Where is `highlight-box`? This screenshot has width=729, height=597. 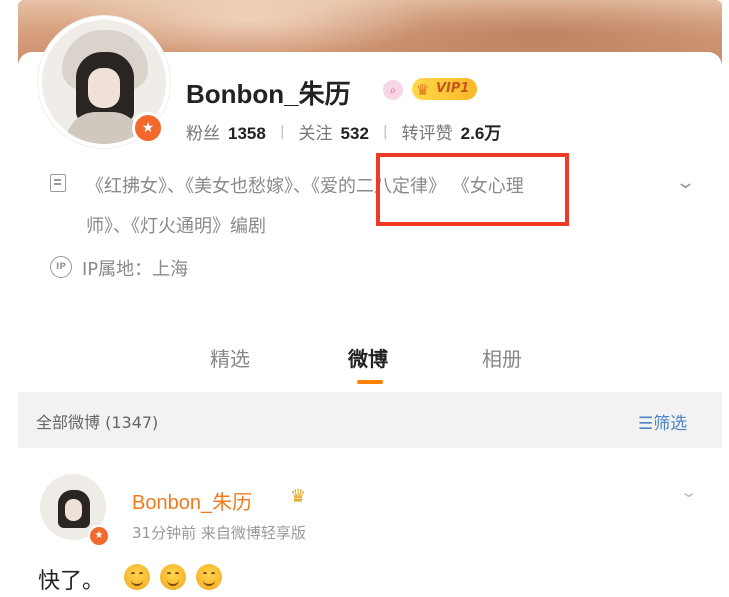
highlight-box is located at coordinates (472, 189).